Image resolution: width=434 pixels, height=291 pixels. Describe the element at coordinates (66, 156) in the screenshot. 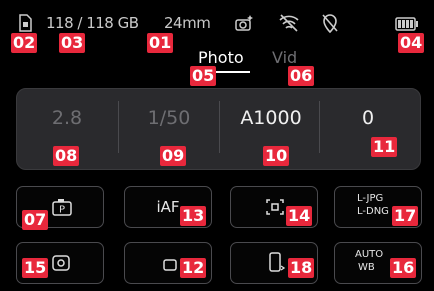

I see `badge-08: 08` at that location.